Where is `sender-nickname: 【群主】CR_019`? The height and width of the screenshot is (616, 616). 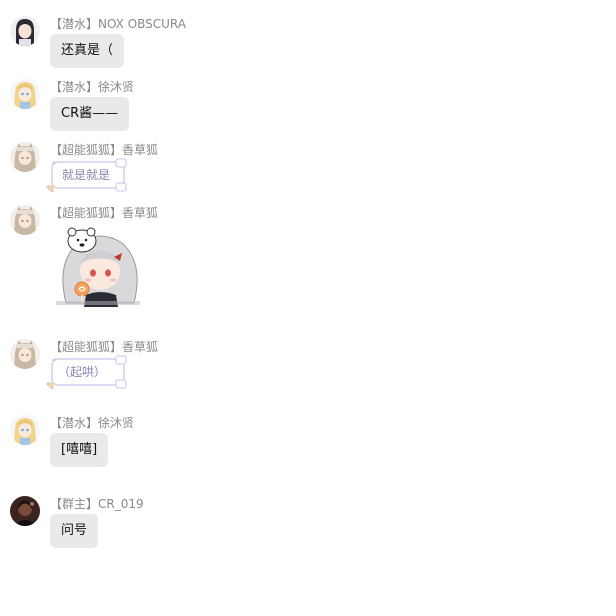 sender-nickname: 【群主】CR_019 is located at coordinates (97, 504).